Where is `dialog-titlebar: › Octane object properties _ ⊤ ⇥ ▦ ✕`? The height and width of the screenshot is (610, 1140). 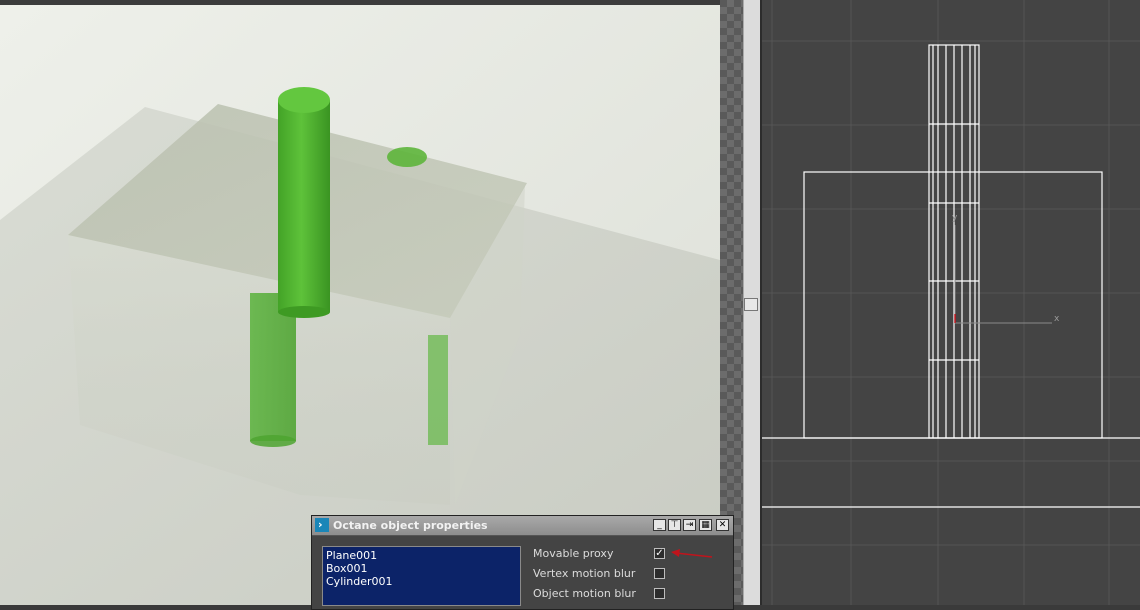 dialog-titlebar: › Octane object properties _ ⊤ ⇥ ▦ ✕ is located at coordinates (522, 526).